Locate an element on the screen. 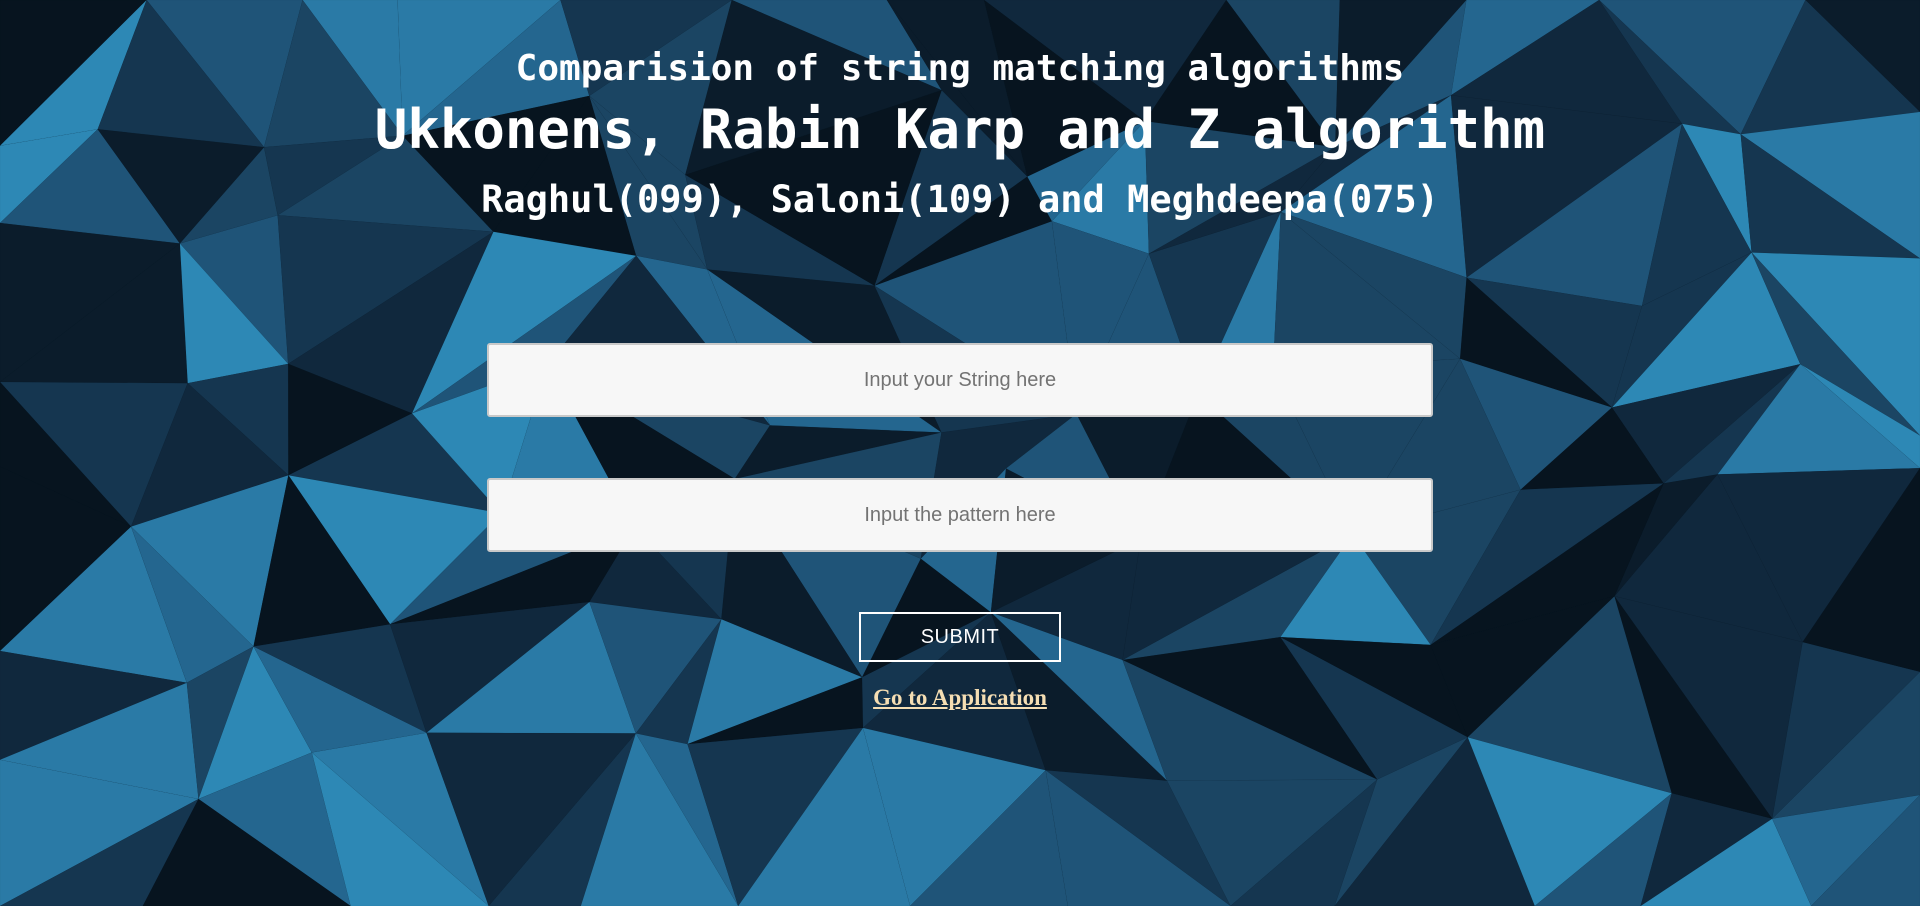 The image size is (1920, 906). string-input is located at coordinates (960, 380).